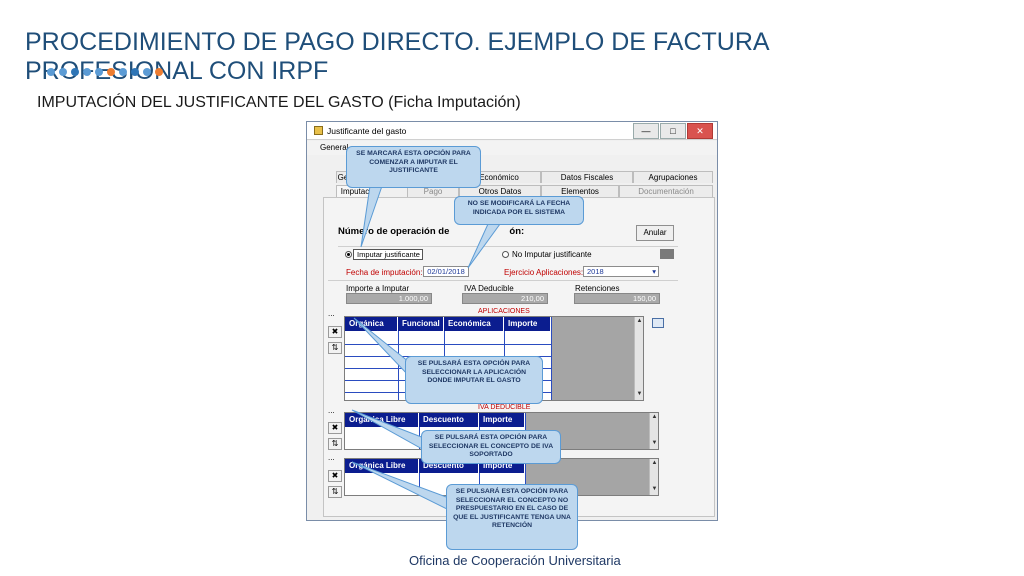  What do you see at coordinates (666, 191) in the screenshot?
I see `tab-documentacion: Documentación` at bounding box center [666, 191].